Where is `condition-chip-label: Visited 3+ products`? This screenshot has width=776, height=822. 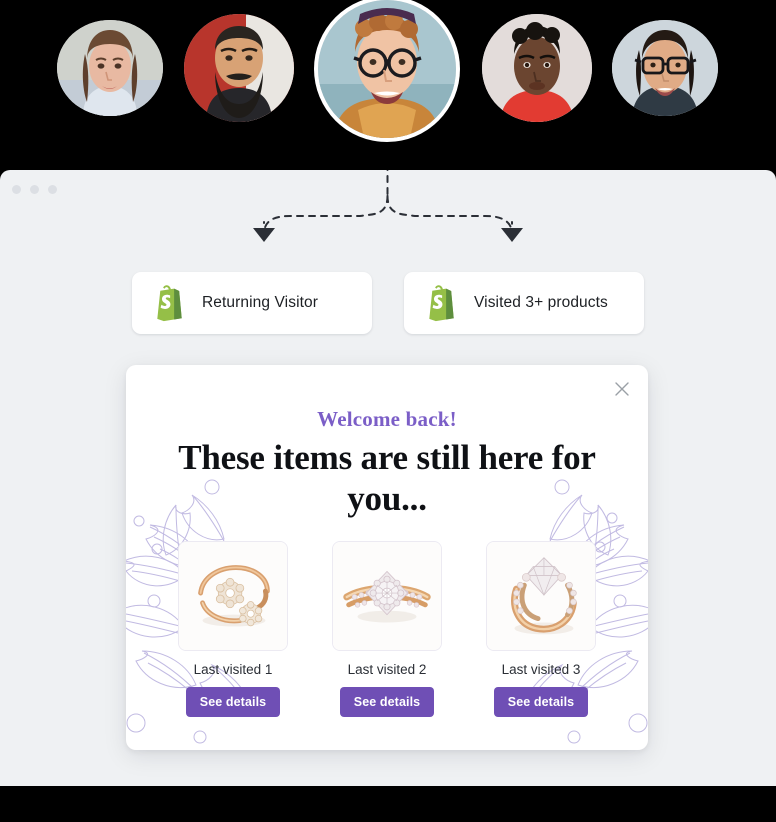 condition-chip-label: Visited 3+ products is located at coordinates (541, 302).